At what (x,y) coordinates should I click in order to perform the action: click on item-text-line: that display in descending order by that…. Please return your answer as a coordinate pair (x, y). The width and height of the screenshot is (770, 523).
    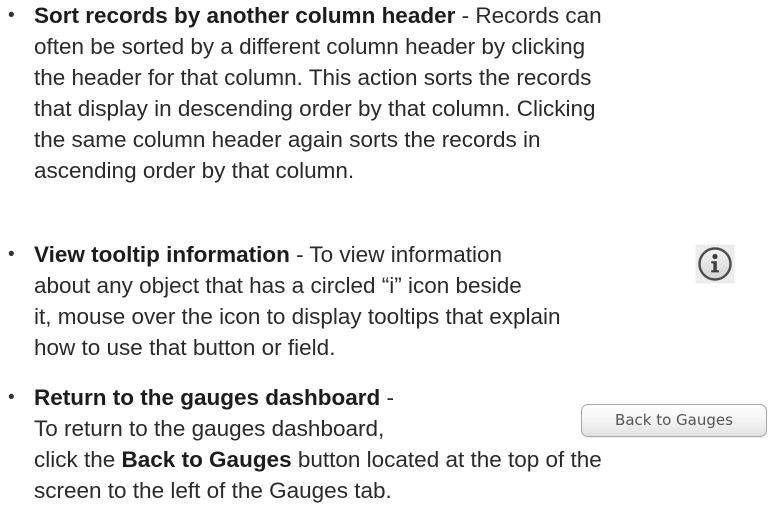
    Looking at the image, I should click on (315, 108).